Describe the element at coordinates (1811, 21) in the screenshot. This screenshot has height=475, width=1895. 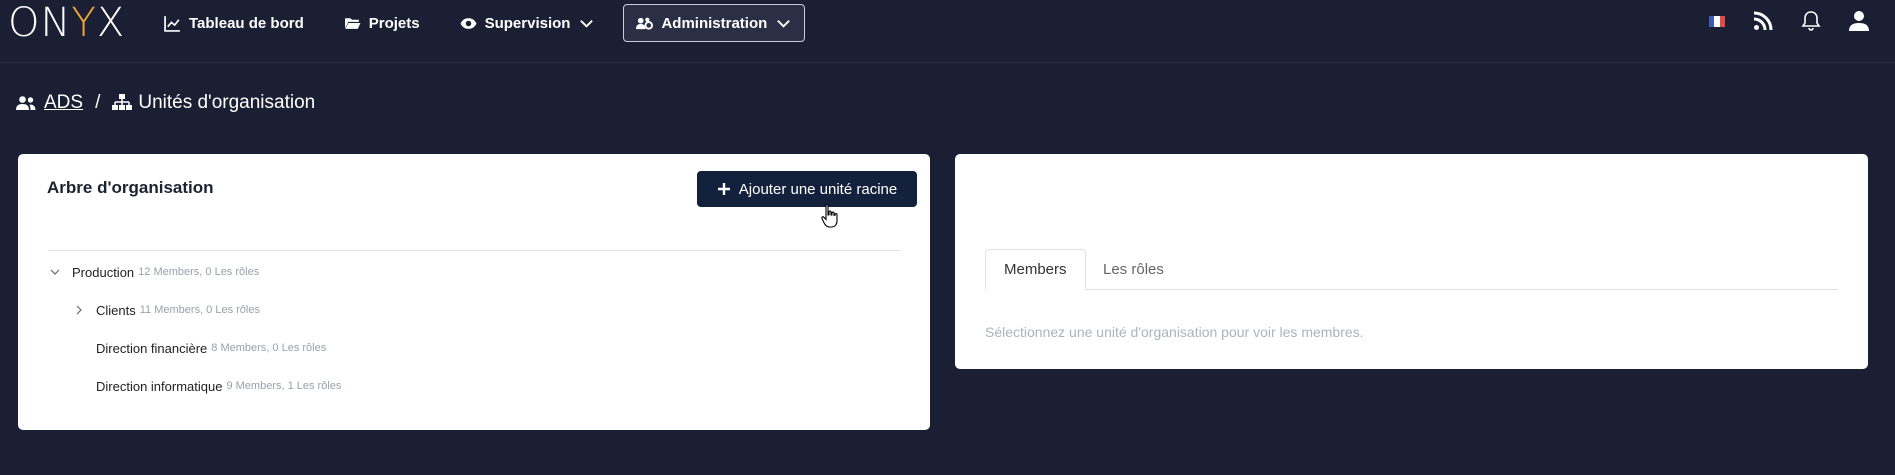
I see `bell-icon` at that location.